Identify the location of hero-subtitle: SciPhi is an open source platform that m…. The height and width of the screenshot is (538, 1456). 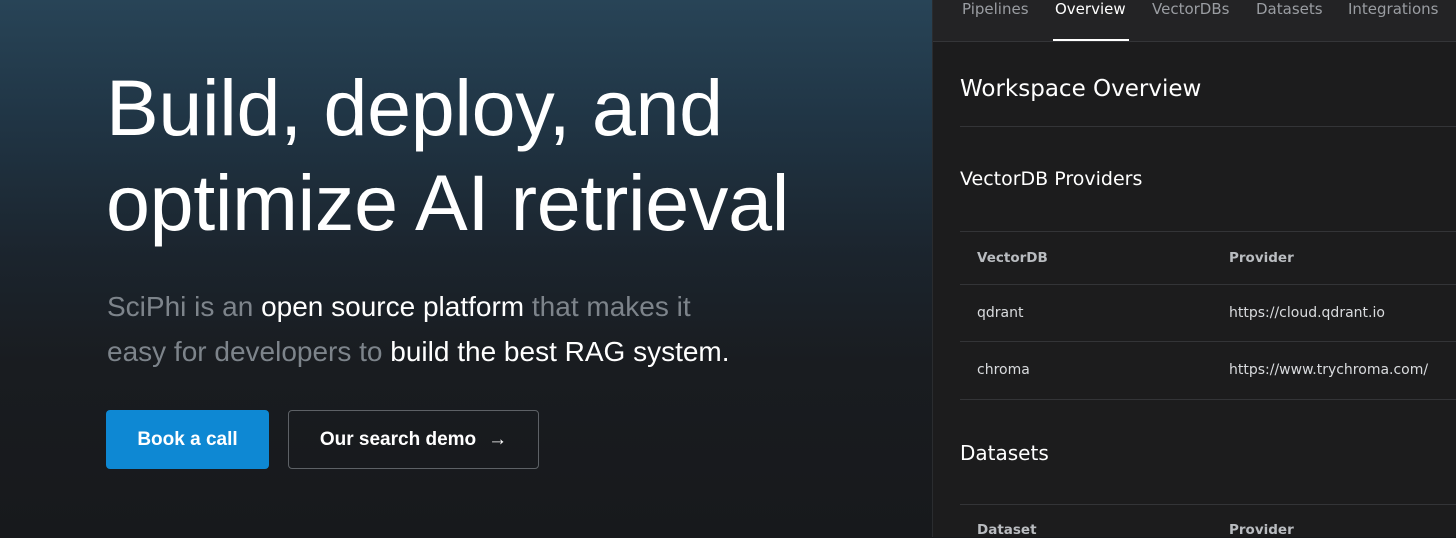
(487, 329).